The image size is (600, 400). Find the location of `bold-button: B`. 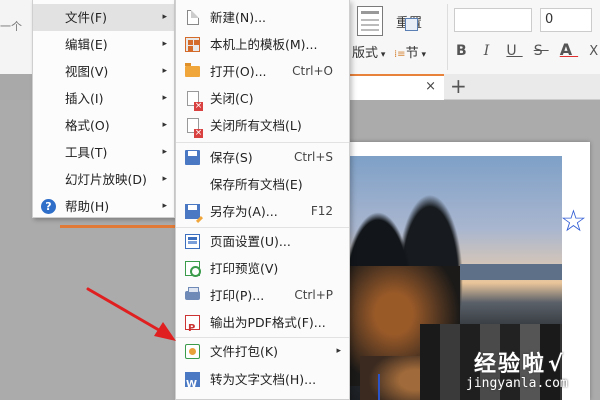

bold-button: B is located at coordinates (464, 51).